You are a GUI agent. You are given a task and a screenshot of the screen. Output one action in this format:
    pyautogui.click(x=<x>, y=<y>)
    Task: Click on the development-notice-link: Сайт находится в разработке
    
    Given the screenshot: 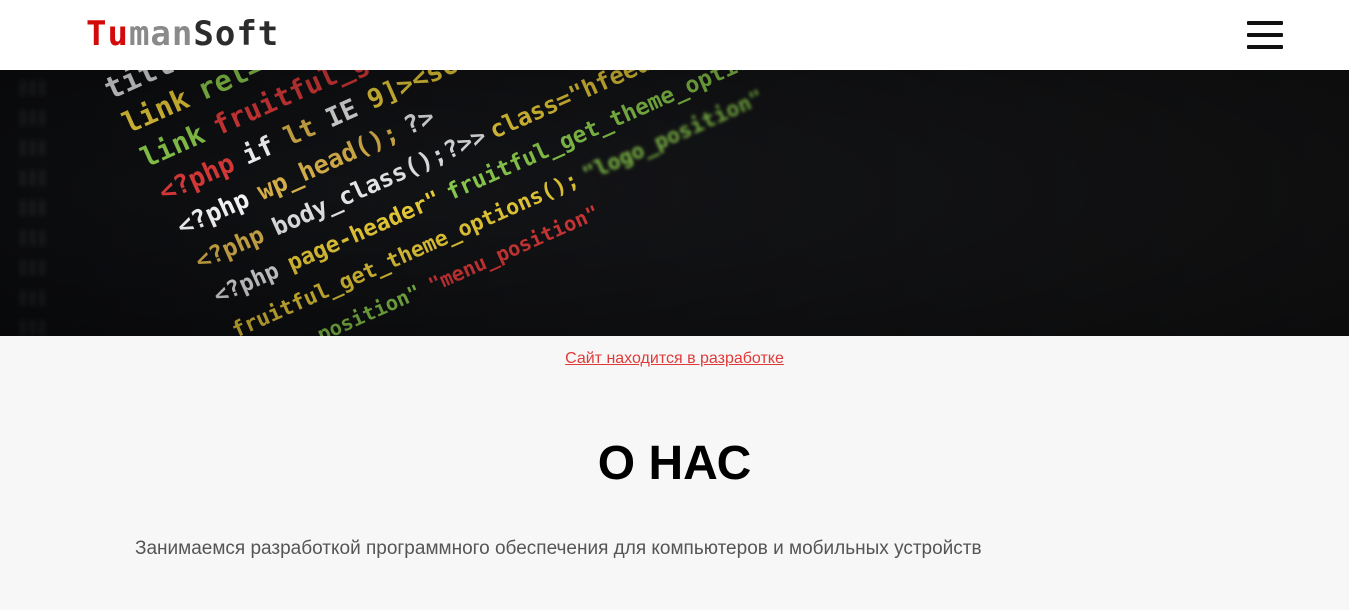 What is the action you would take?
    pyautogui.click(x=674, y=358)
    